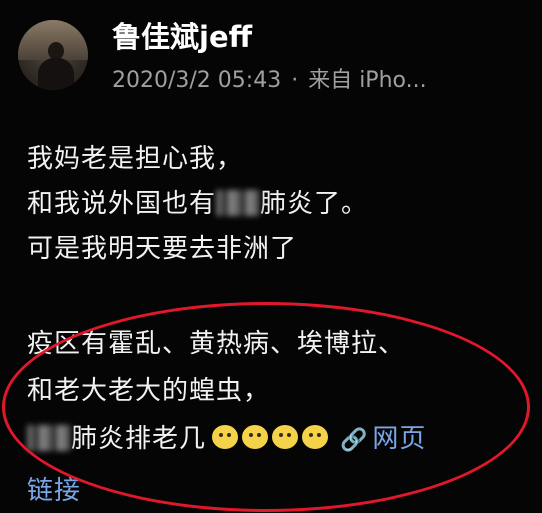  What do you see at coordinates (314, 204) in the screenshot?
I see `post-line-2-end: 肺炎了。` at bounding box center [314, 204].